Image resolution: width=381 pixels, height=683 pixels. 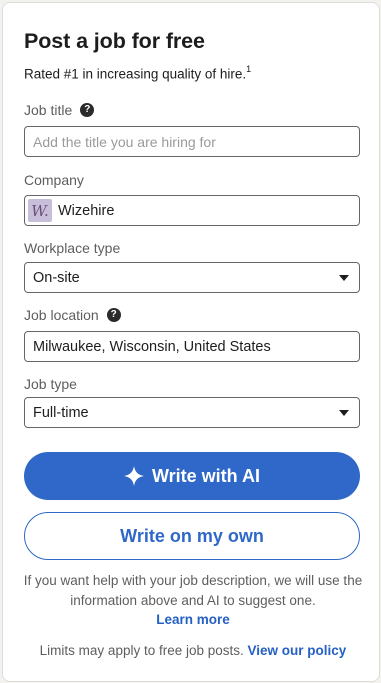 What do you see at coordinates (134, 476) in the screenshot?
I see `sparkle-icon` at bounding box center [134, 476].